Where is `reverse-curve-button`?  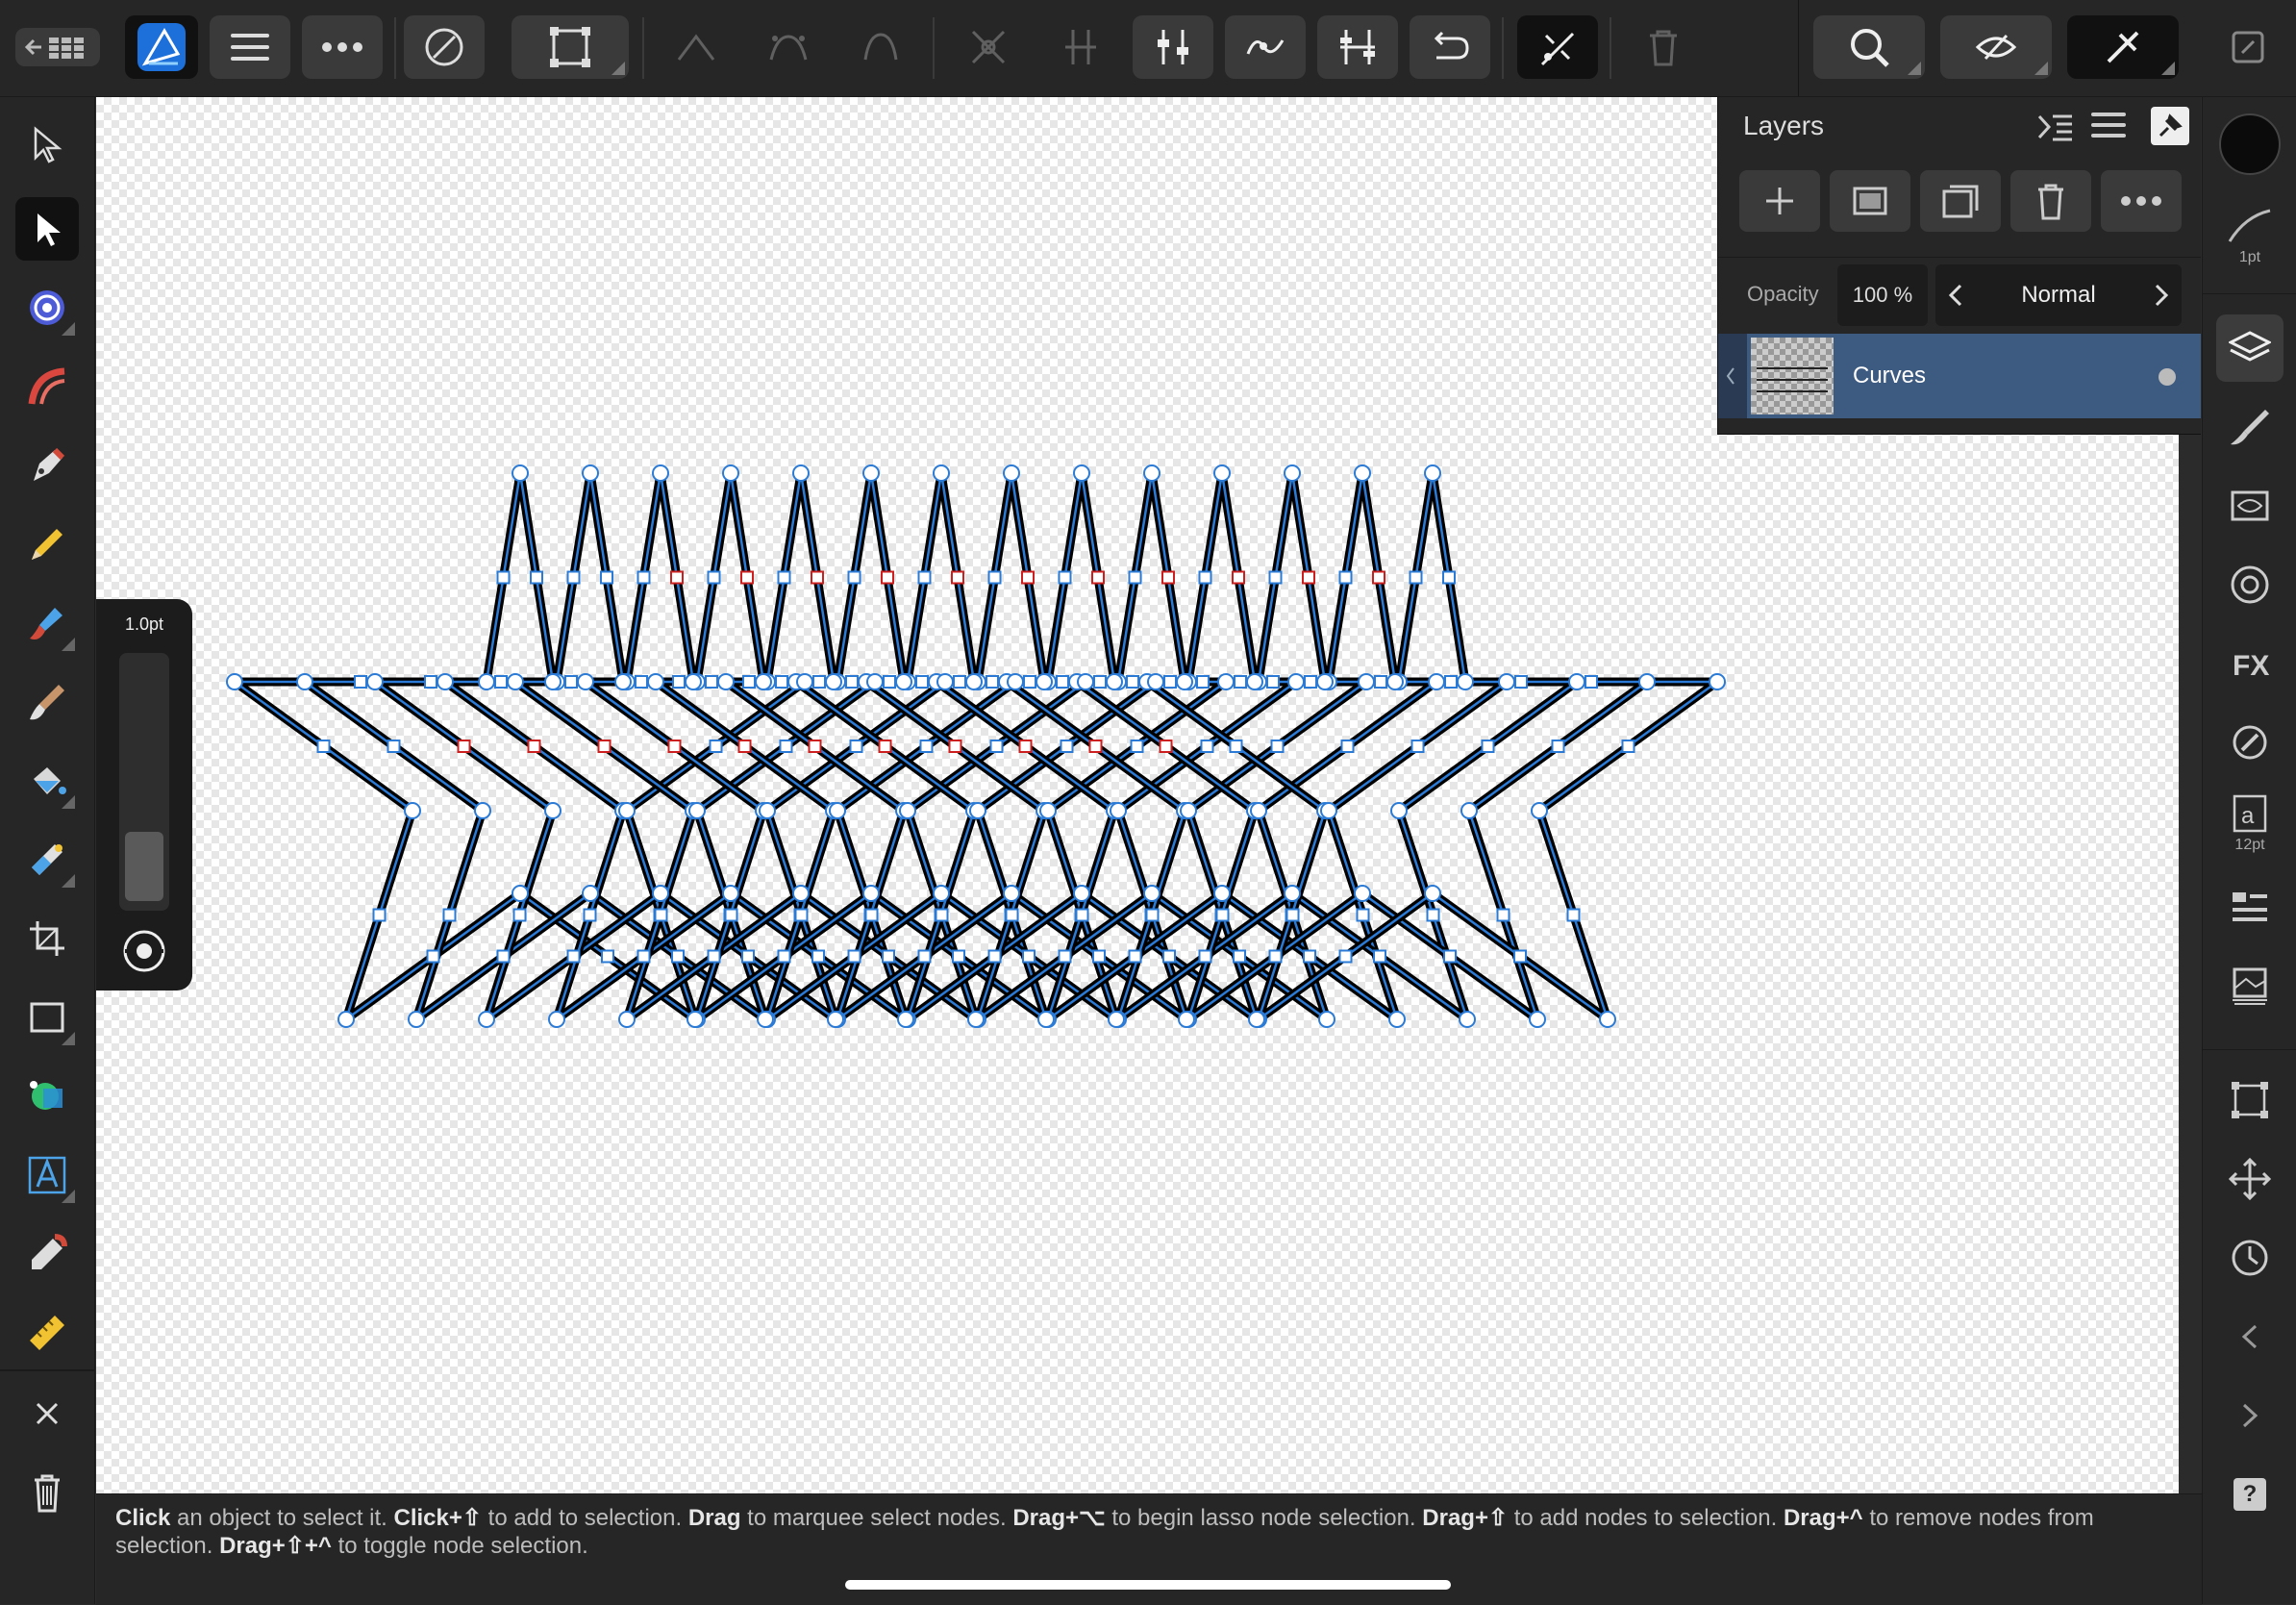
reverse-curve-button is located at coordinates (1357, 47).